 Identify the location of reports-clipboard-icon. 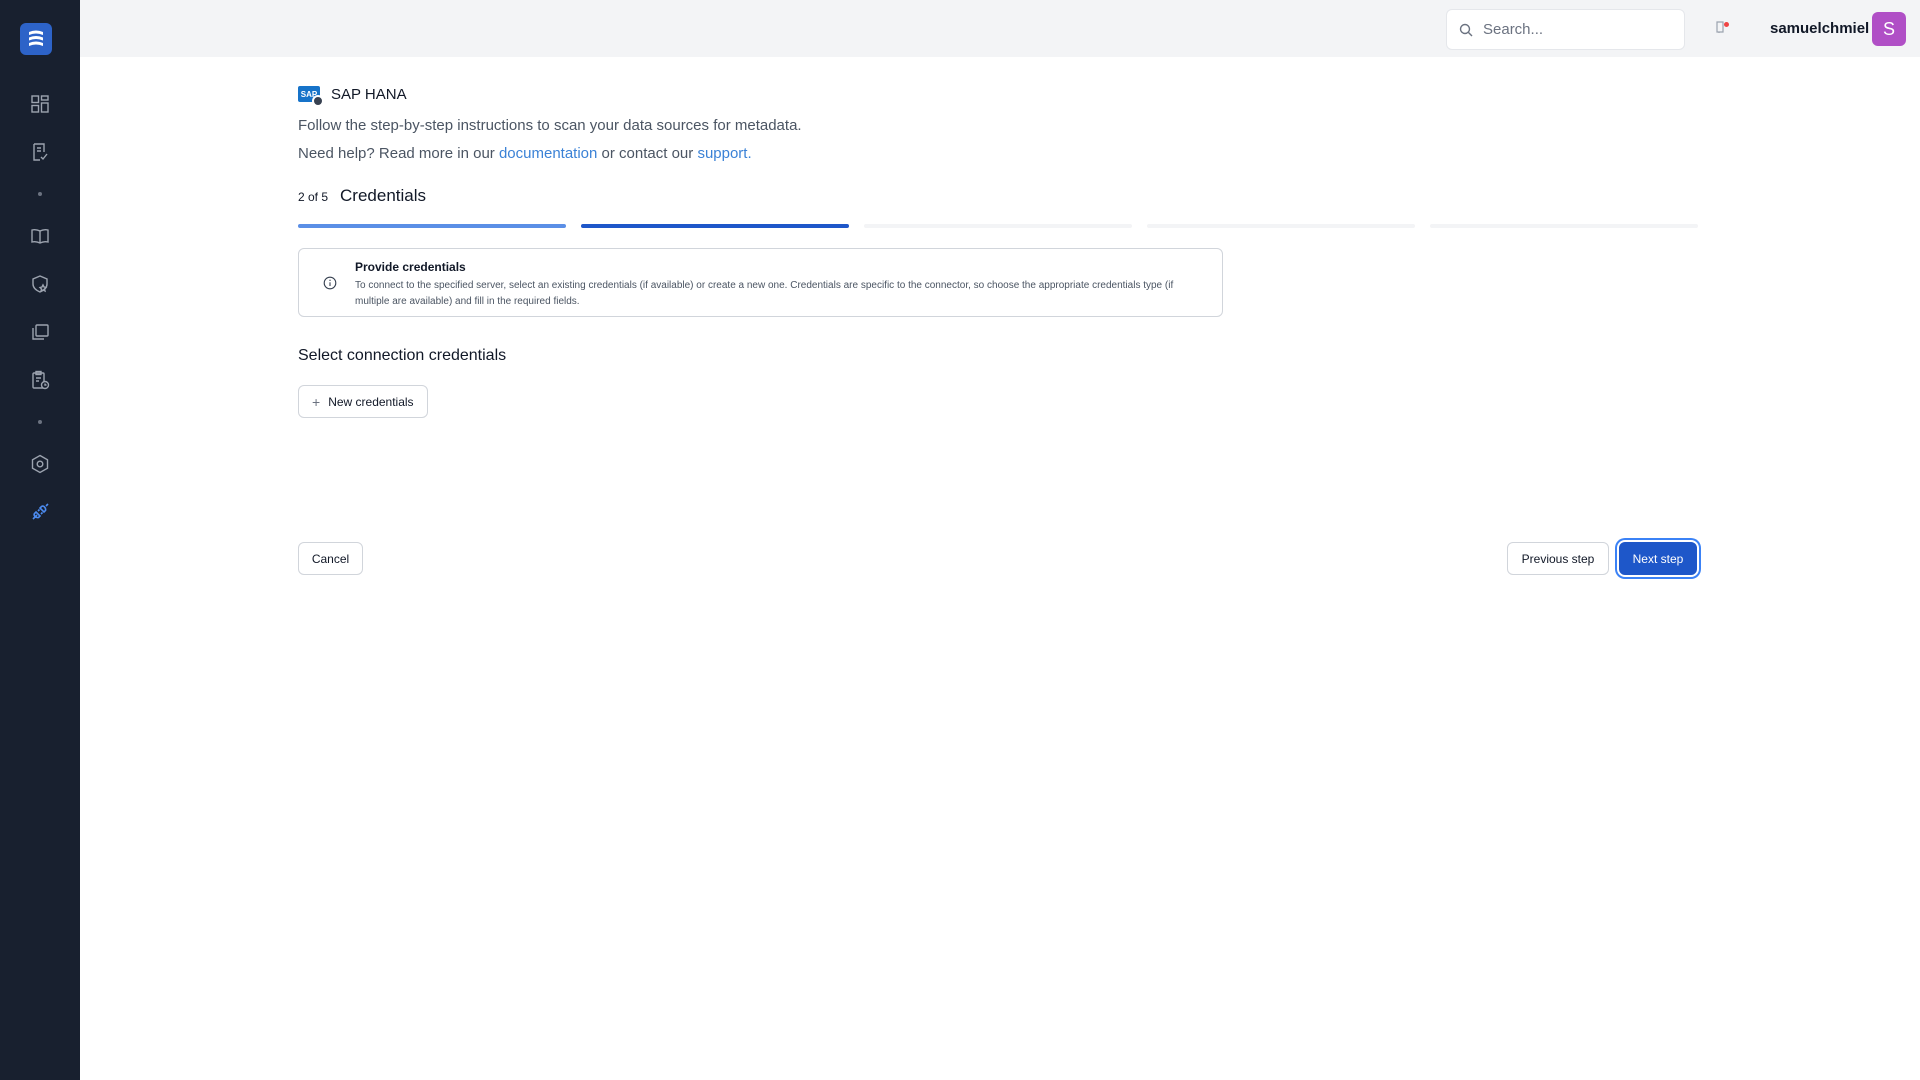
(40, 380).